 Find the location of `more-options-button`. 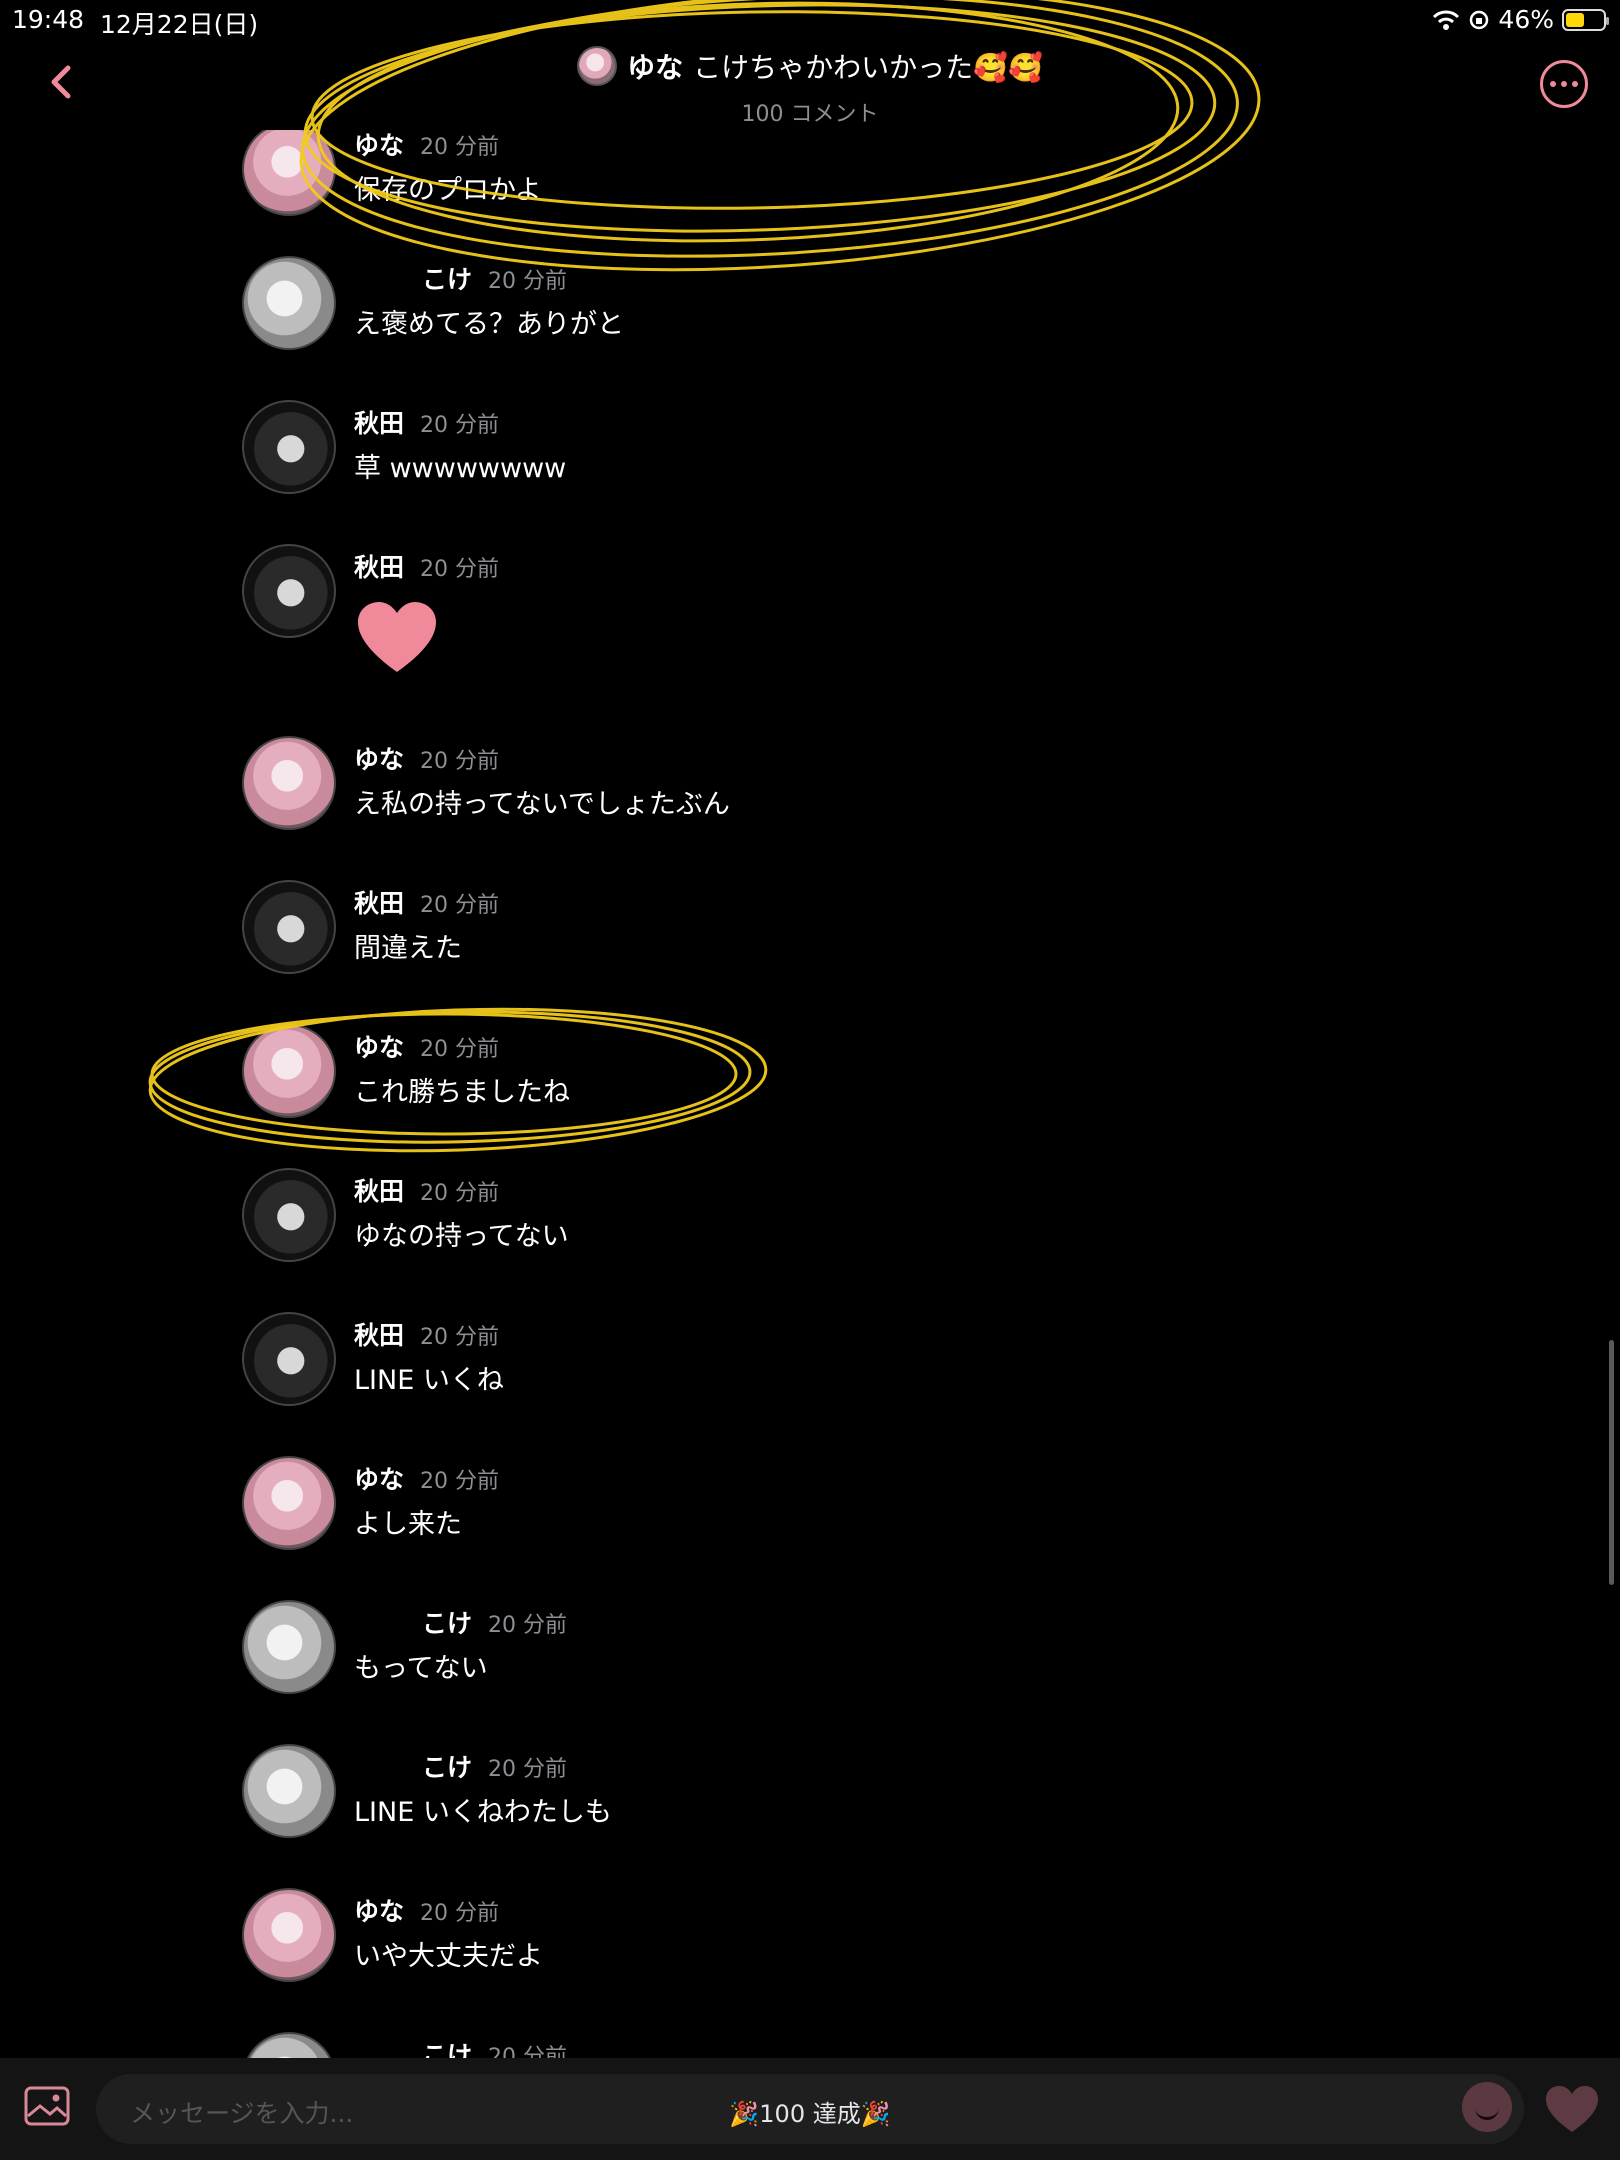

more-options-button is located at coordinates (1564, 84).